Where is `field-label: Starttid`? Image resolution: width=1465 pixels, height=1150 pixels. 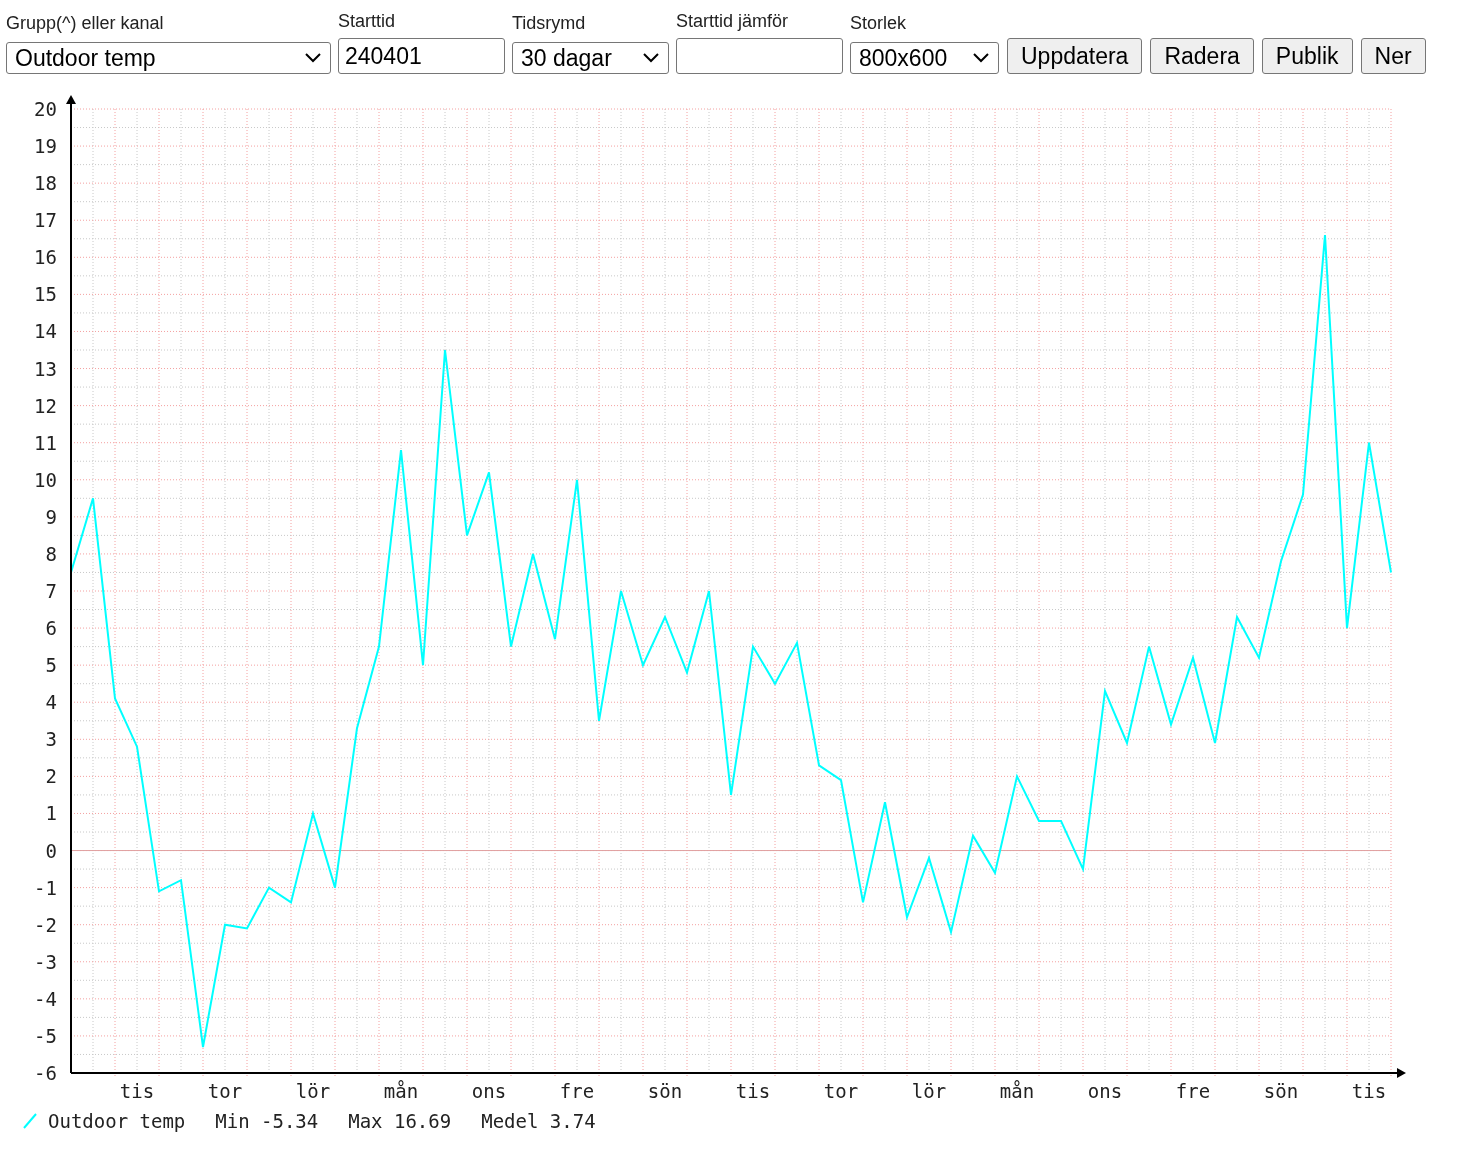 field-label: Starttid is located at coordinates (367, 21).